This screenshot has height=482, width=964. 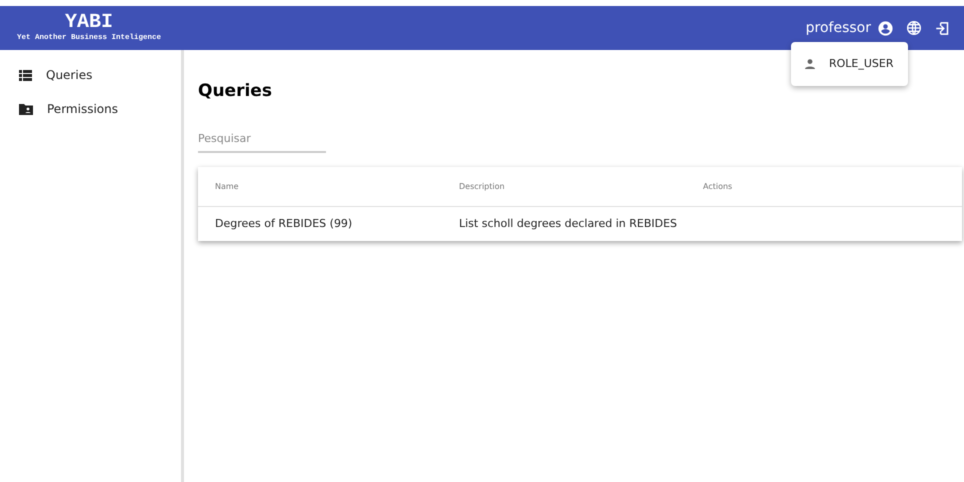 I want to click on column-header: Name, so click(x=227, y=186).